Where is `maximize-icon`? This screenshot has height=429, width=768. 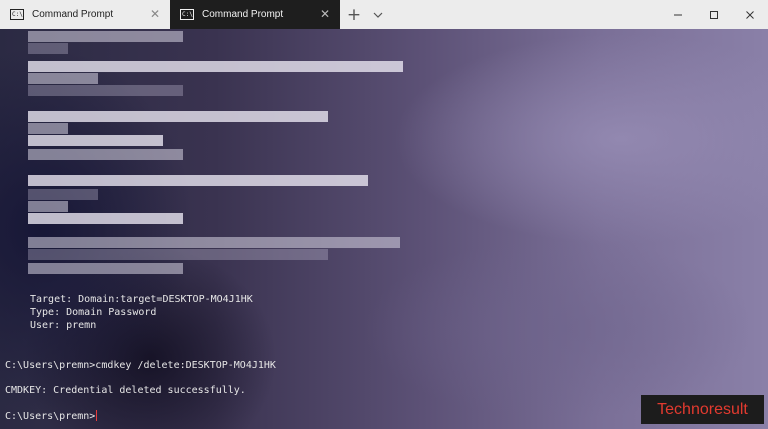 maximize-icon is located at coordinates (714, 14).